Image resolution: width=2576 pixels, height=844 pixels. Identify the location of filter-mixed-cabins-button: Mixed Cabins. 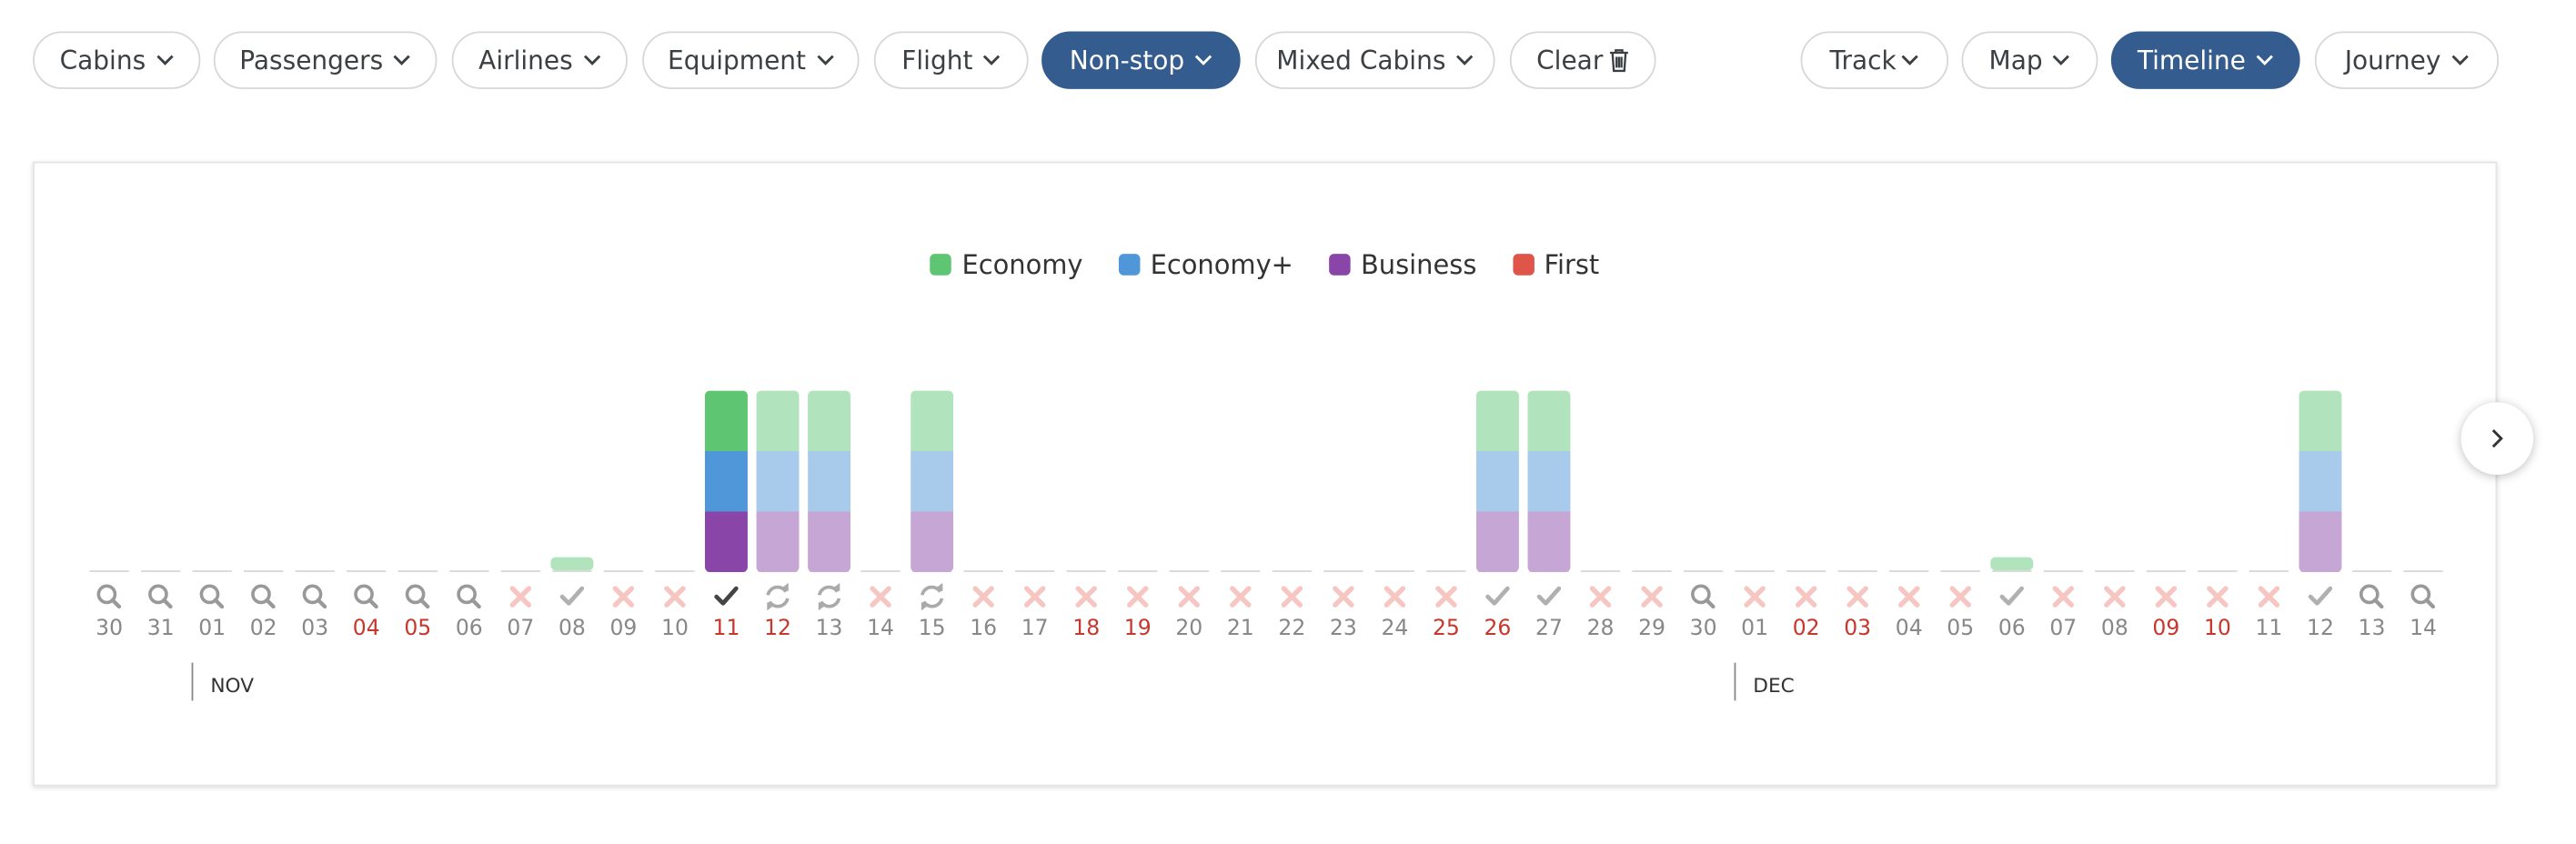
(1374, 60).